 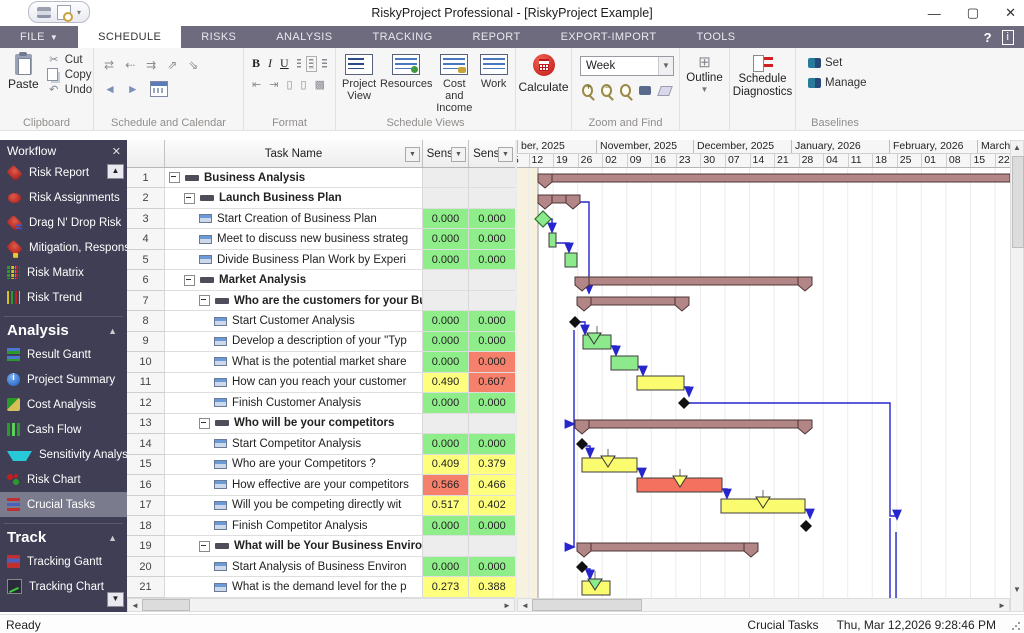 What do you see at coordinates (763, 605) in the screenshot?
I see `gantt-h-scrollbar: ◄ ►` at bounding box center [763, 605].